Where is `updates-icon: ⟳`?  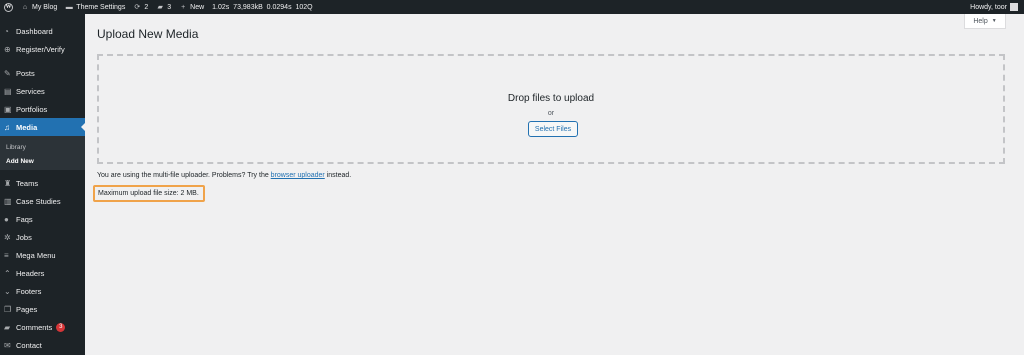 updates-icon: ⟳ is located at coordinates (137, 7).